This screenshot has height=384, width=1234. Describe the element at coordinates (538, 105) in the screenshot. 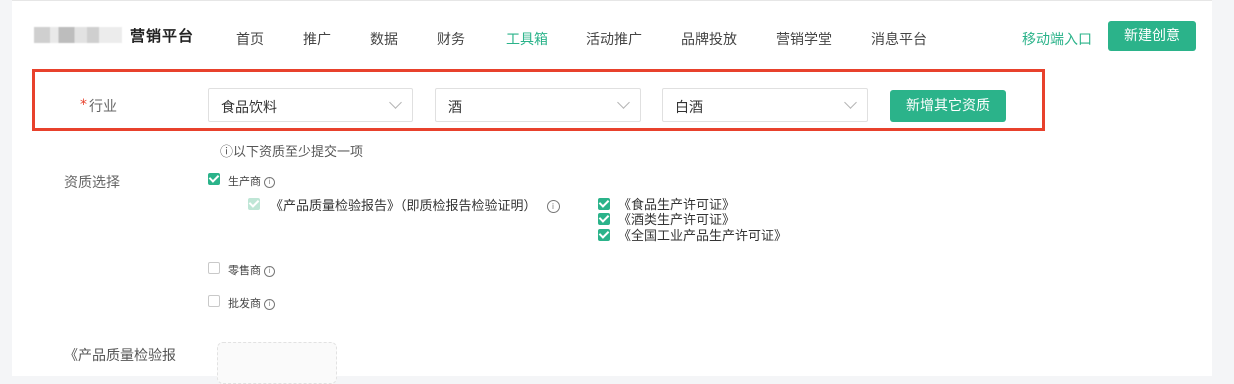

I see `industry-select-level2: 酒` at that location.